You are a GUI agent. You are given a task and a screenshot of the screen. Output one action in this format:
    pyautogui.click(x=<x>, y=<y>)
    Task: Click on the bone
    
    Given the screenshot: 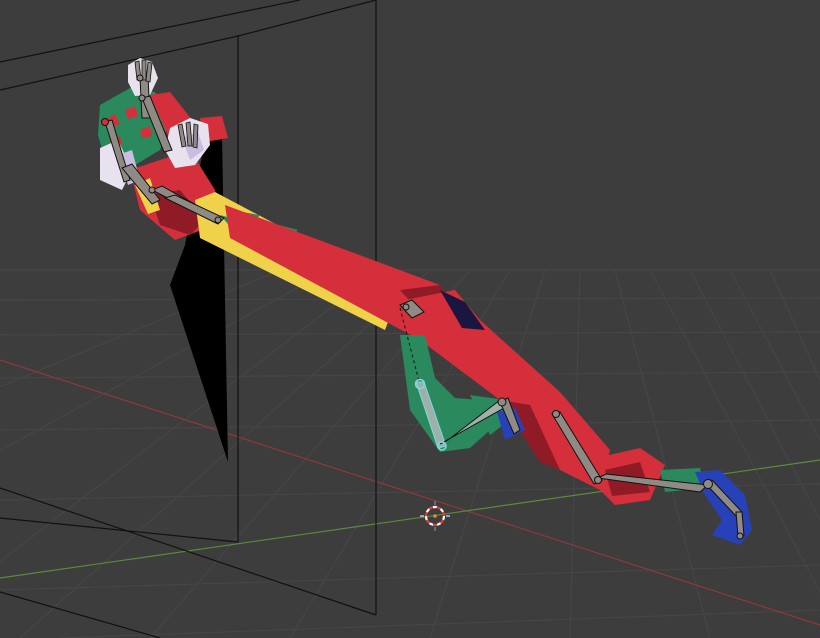 What is the action you would take?
    pyautogui.click(x=740, y=524)
    